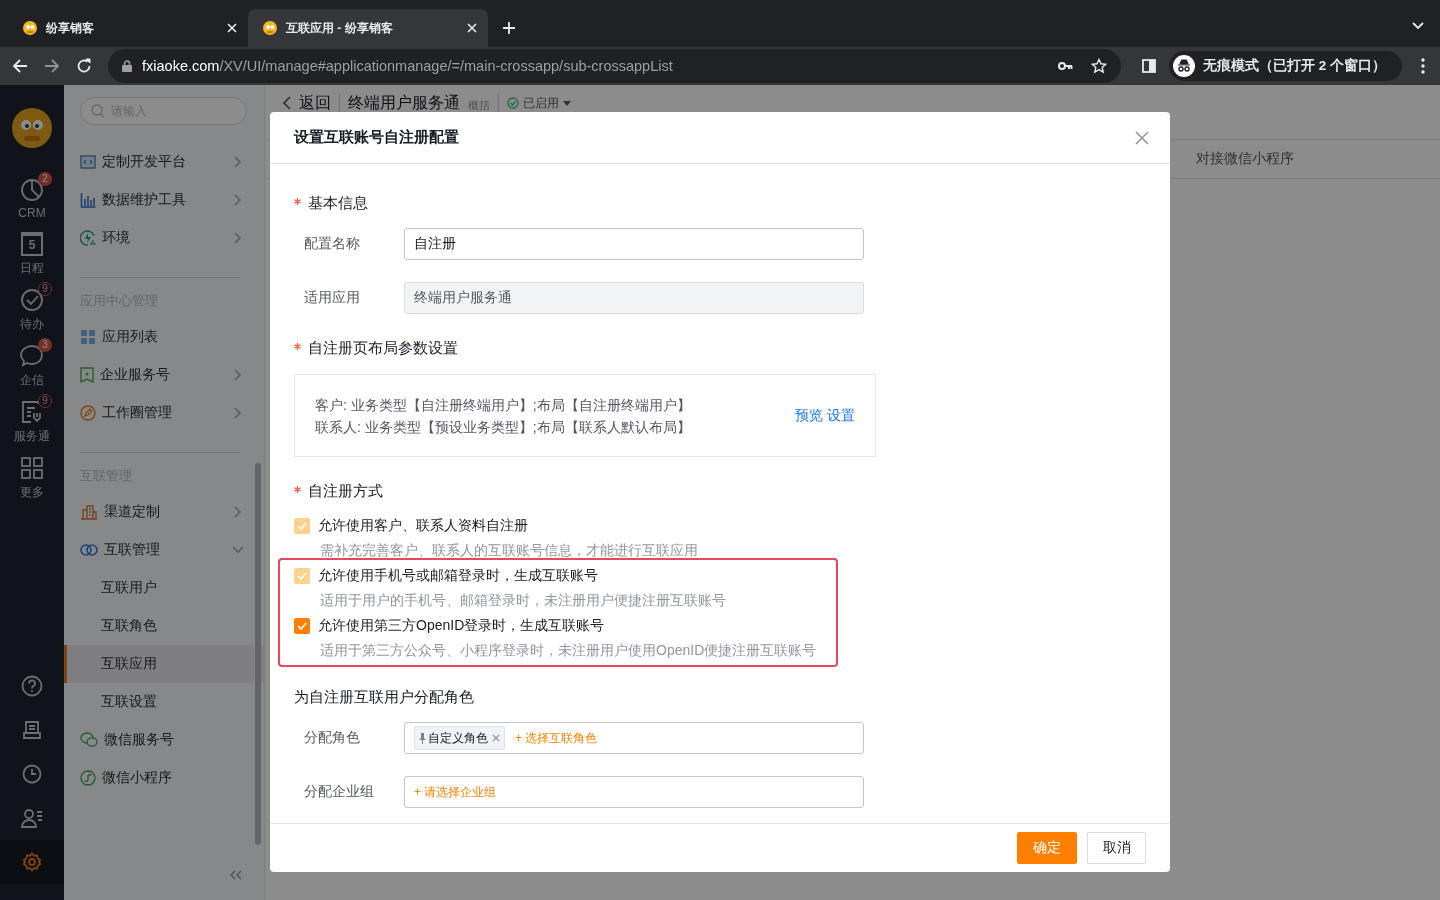 This screenshot has width=1440, height=900. Describe the element at coordinates (809, 415) in the screenshot. I see `link: 预览` at that location.